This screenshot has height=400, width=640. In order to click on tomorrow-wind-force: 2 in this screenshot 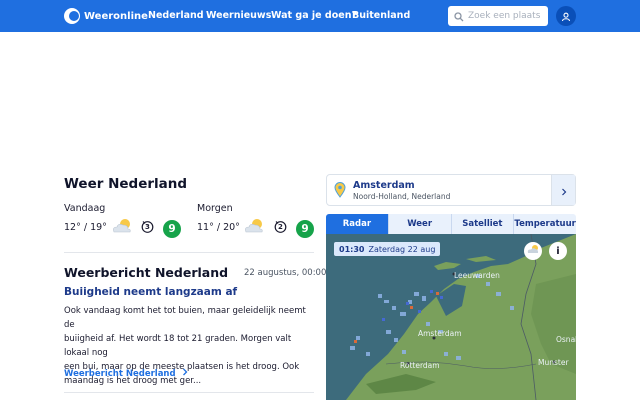, I will do `click(280, 227)`.